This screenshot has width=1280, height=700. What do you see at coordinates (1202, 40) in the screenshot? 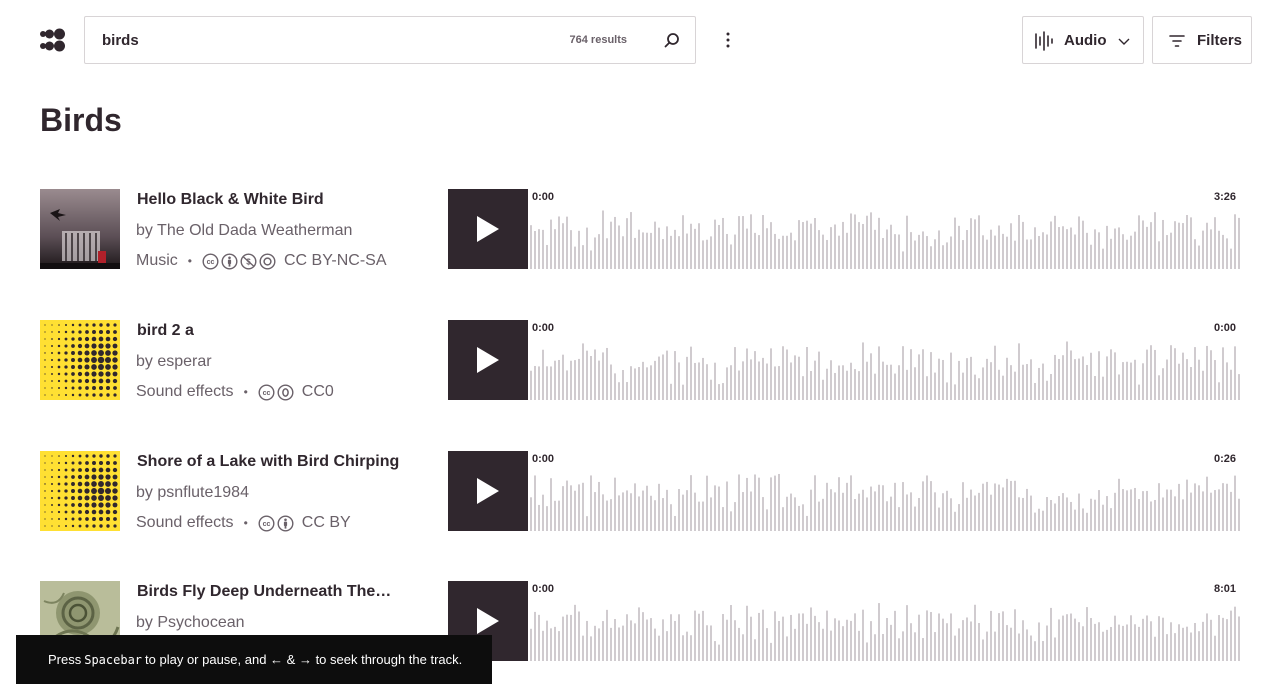
I see `filters-button: Filters` at bounding box center [1202, 40].